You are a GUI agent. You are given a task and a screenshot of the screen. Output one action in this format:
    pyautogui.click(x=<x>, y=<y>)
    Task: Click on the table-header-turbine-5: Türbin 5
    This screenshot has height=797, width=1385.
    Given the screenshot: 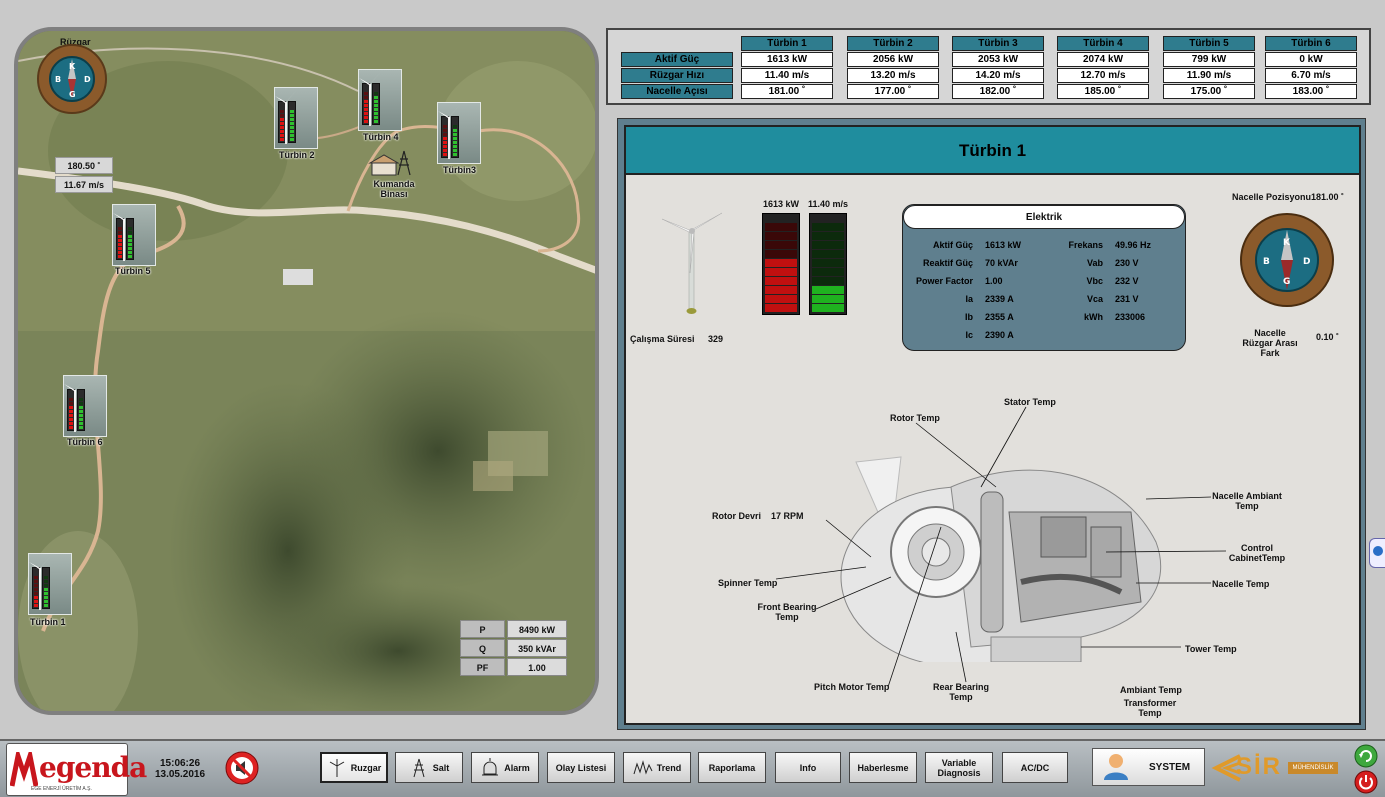 What is the action you would take?
    pyautogui.click(x=1209, y=43)
    